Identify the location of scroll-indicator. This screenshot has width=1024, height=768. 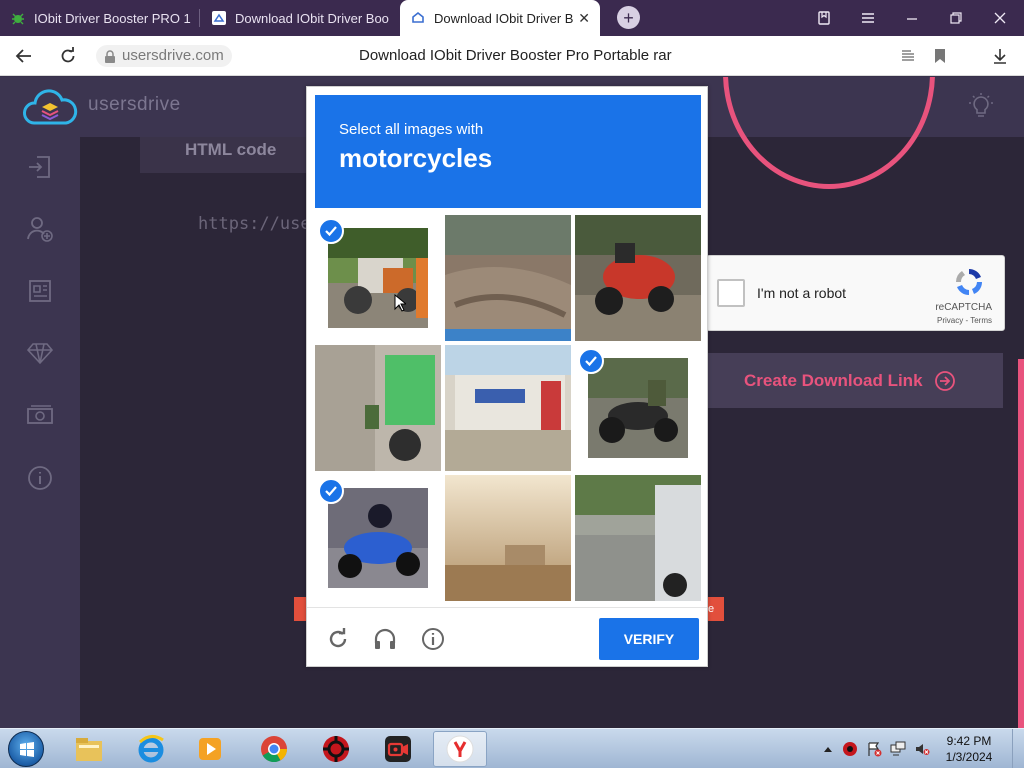
(1021, 543).